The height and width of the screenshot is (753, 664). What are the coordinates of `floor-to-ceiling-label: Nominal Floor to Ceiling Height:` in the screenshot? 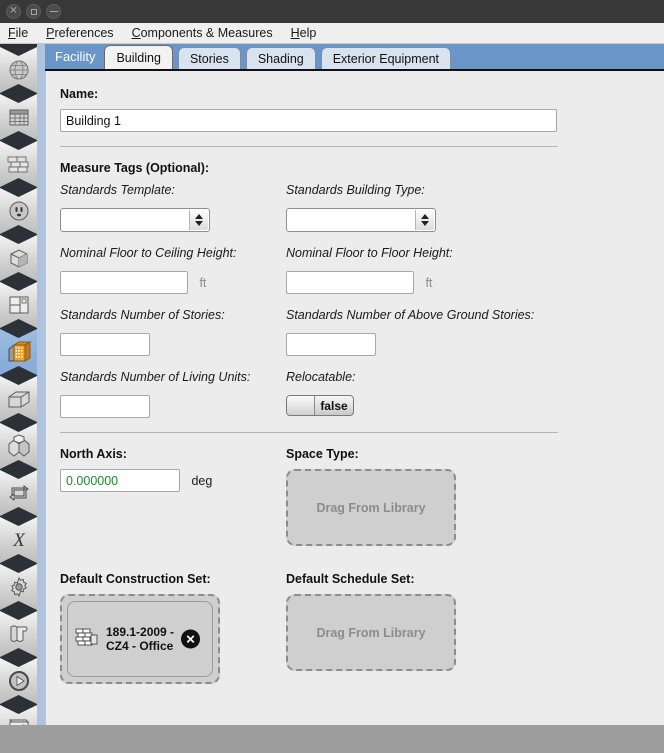 It's located at (148, 253).